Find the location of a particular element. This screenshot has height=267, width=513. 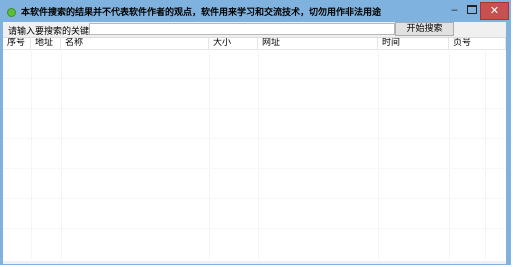

search-prompt-label: 请输入要搜索的关键字 is located at coordinates (53, 32).